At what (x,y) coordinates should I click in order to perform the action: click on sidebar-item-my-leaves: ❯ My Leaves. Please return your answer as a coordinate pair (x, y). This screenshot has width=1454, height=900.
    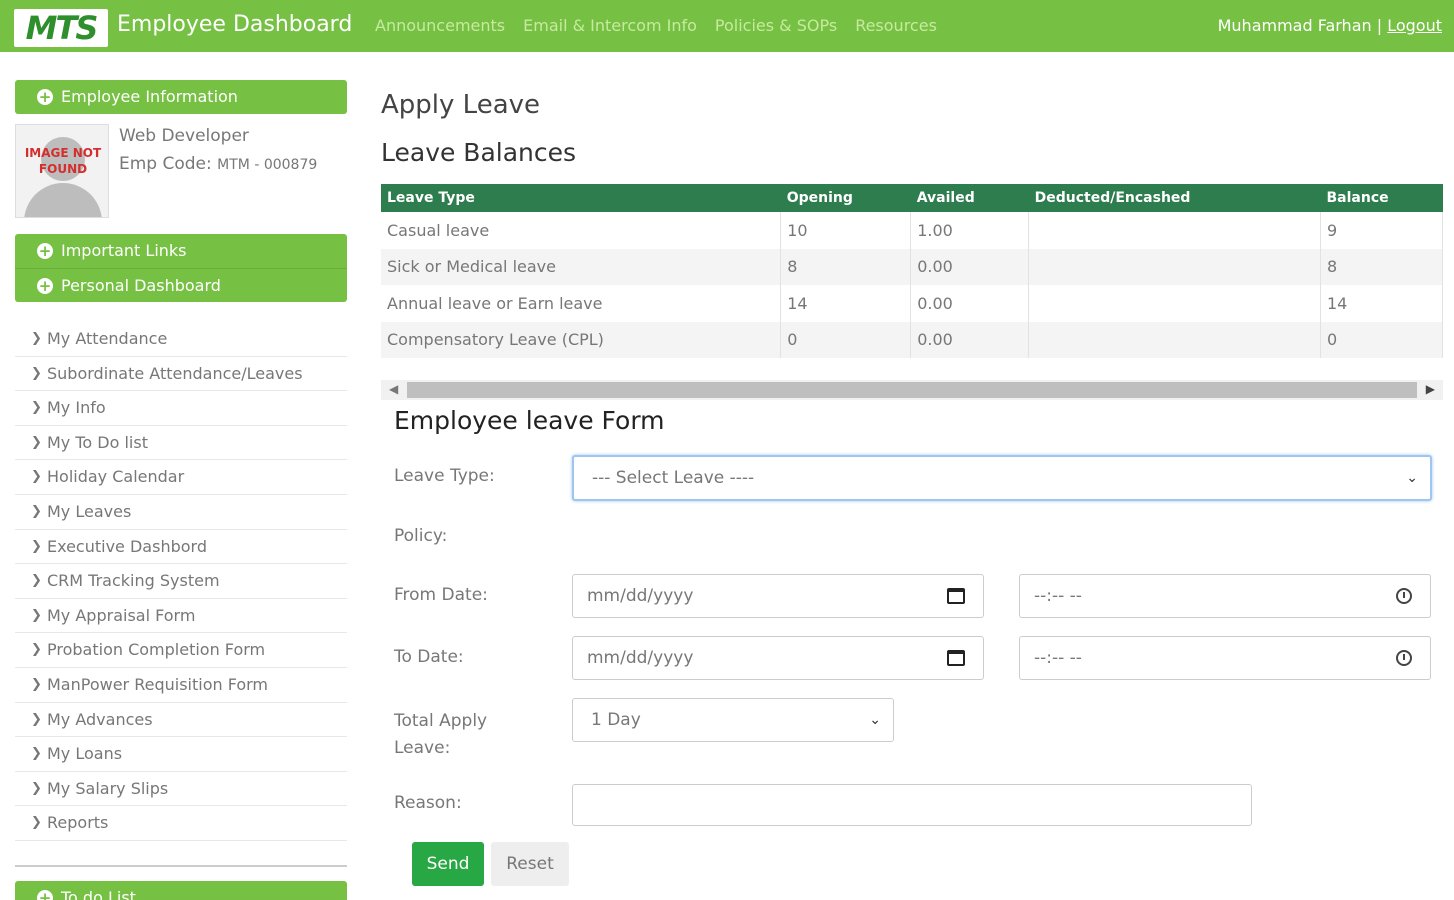
    Looking at the image, I should click on (181, 512).